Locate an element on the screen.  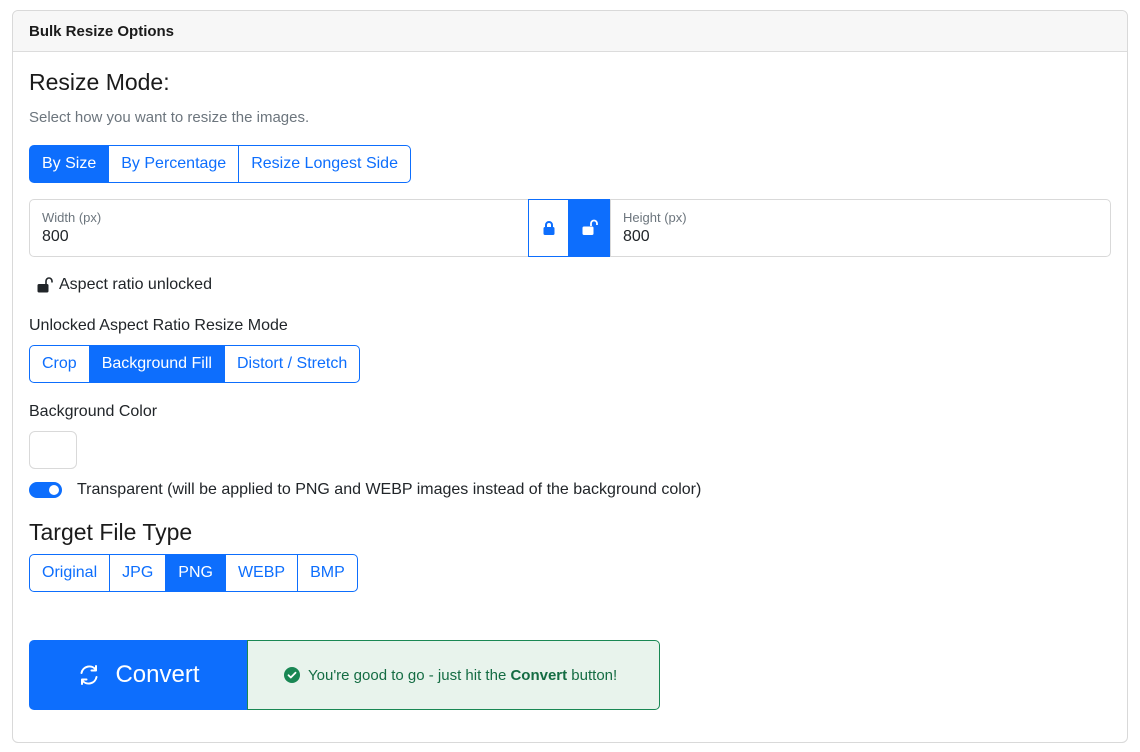
resize-mode-title: Resize Mode: is located at coordinates (99, 82).